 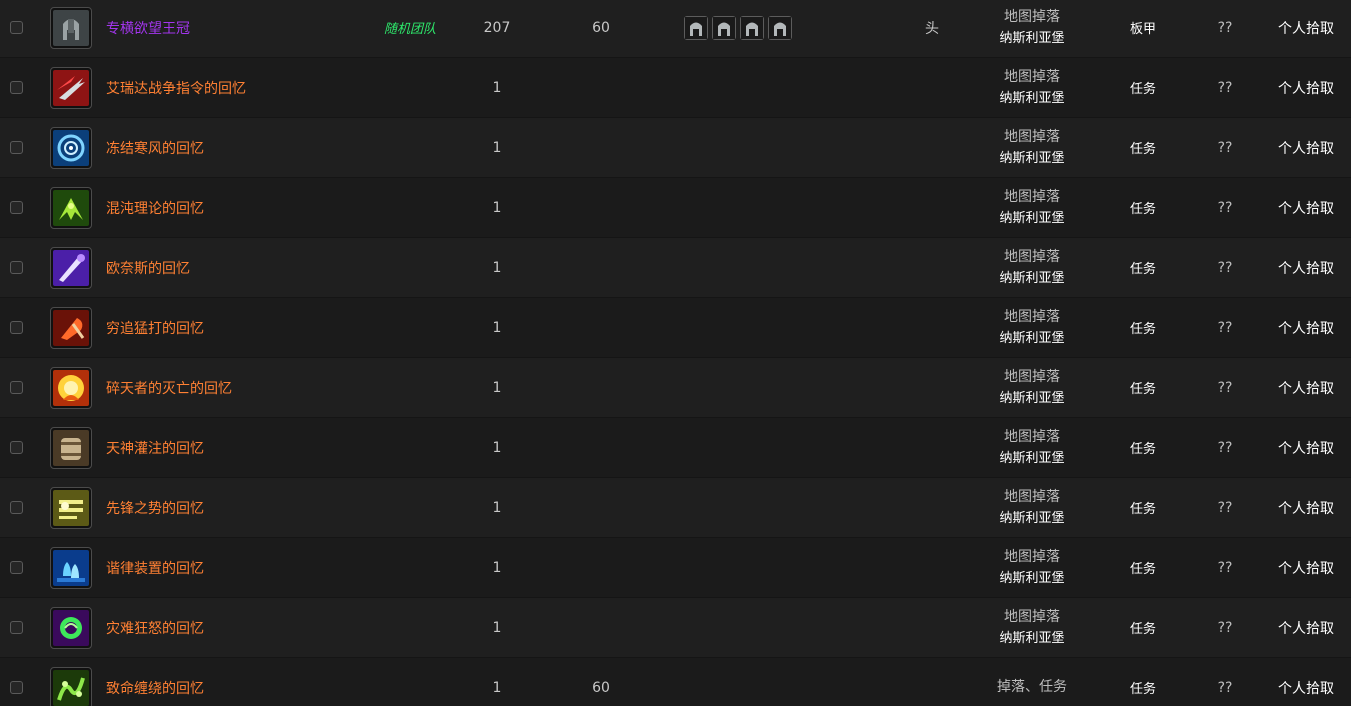 I want to click on table-row: 专横欲望王冠 随机团队 207 60 头 地图掉落 纳斯利亚堡 板甲?? 个人拾取, so click(x=675, y=29).